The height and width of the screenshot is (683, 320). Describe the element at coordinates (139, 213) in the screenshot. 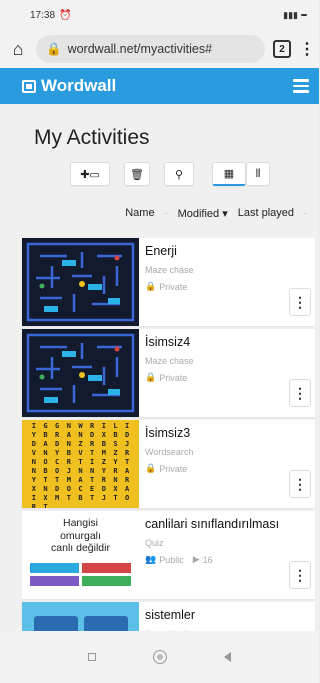

I see `sort-name: Name` at that location.